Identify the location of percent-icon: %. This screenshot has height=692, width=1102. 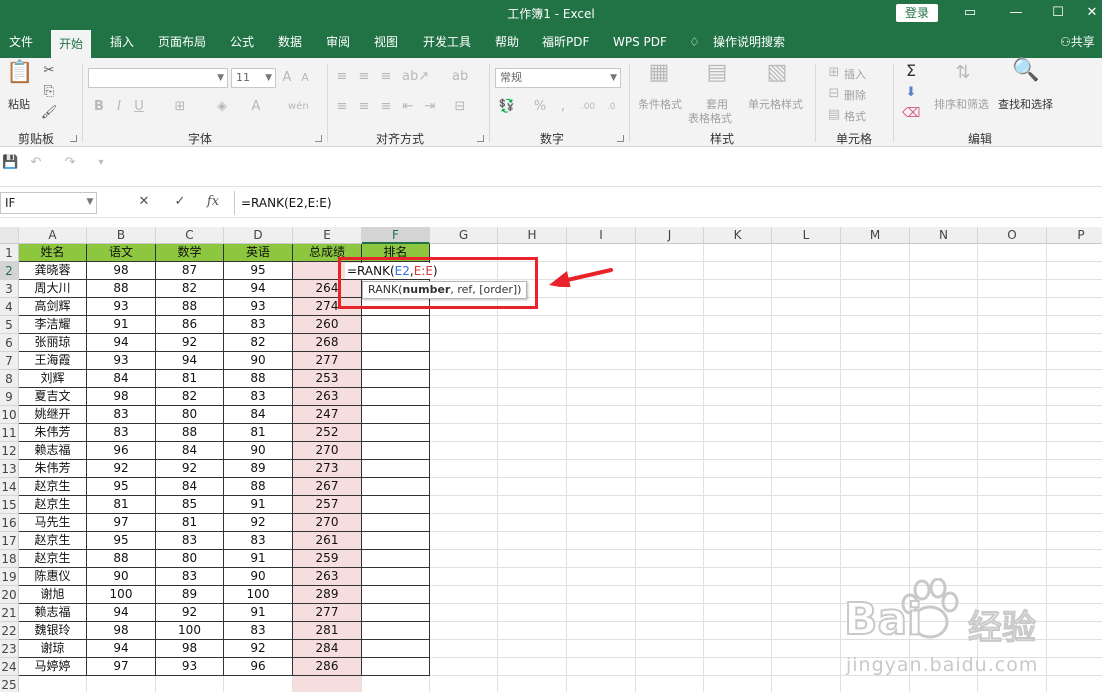
(540, 107).